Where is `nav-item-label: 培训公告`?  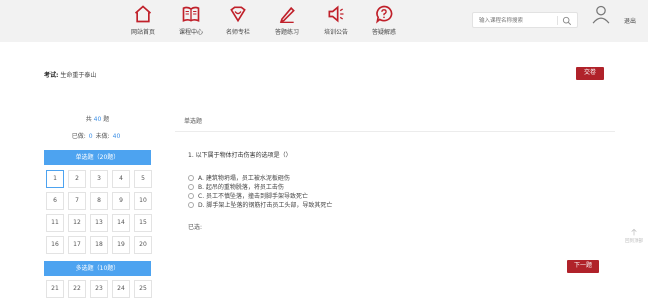 nav-item-label: 培训公告 is located at coordinates (335, 32).